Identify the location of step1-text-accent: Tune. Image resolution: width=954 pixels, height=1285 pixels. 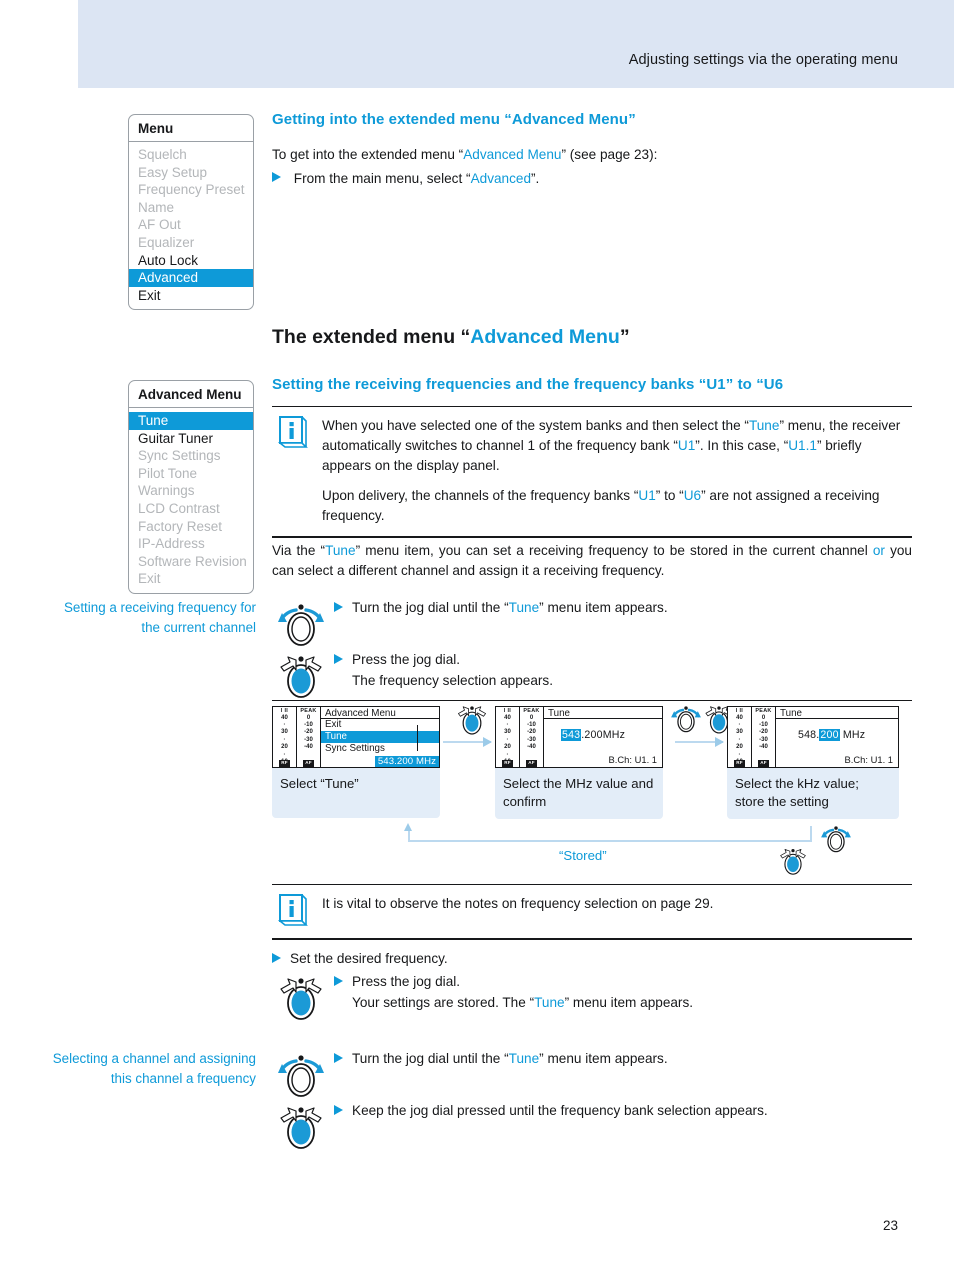
(524, 607).